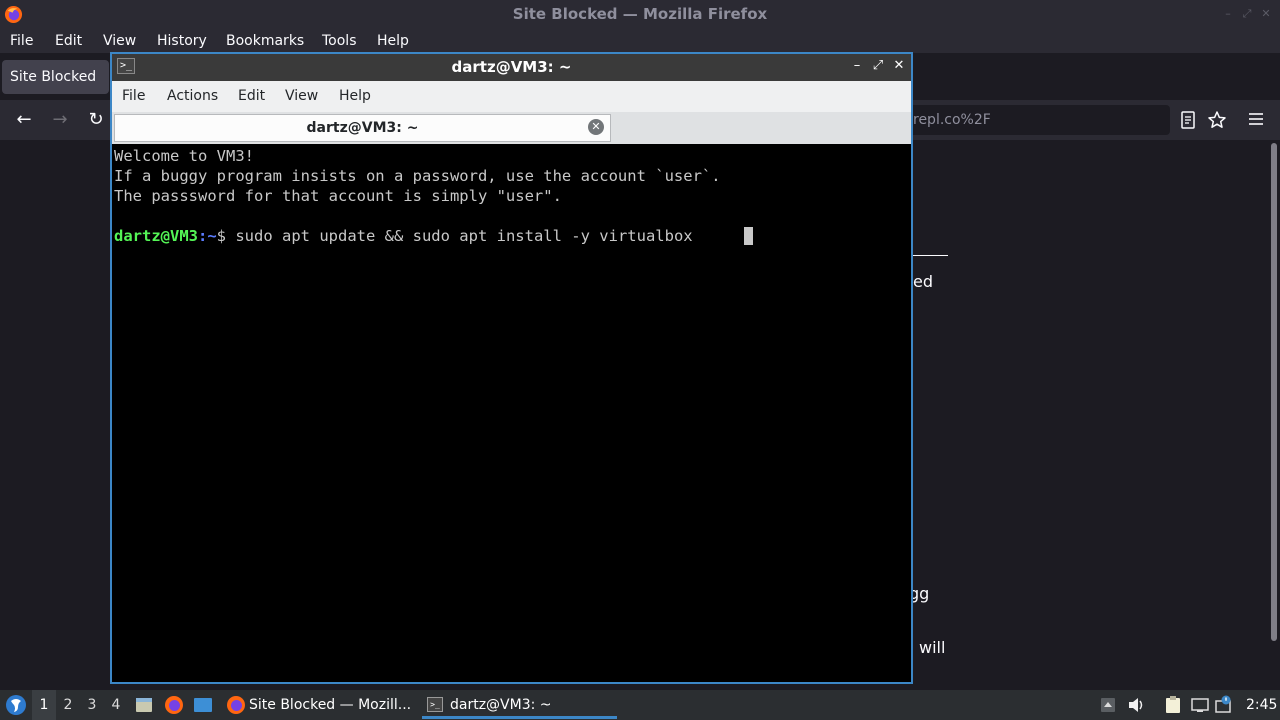 Image resolution: width=1280 pixels, height=720 pixels. Describe the element at coordinates (156, 236) in the screenshot. I see `prompt-user: dartz@VM3` at that location.